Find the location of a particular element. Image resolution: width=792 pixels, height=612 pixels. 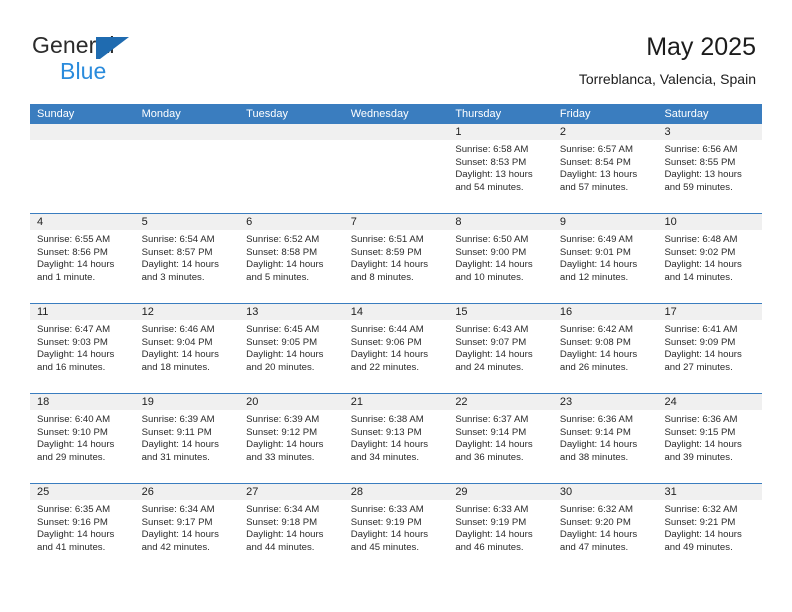

day-detail-line: Sunset: 9:10 PM is located at coordinates (72, 432).